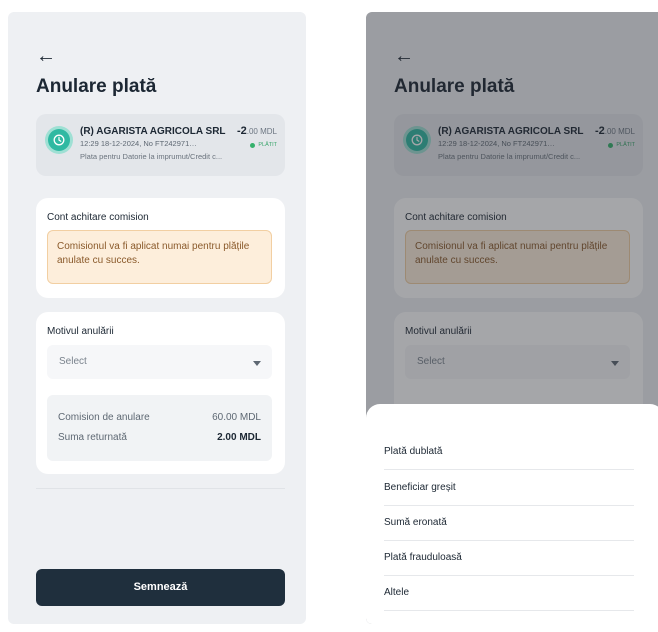 The width and height of the screenshot is (658, 632). I want to click on returned-amount-value: 2.00 MDL, so click(239, 437).